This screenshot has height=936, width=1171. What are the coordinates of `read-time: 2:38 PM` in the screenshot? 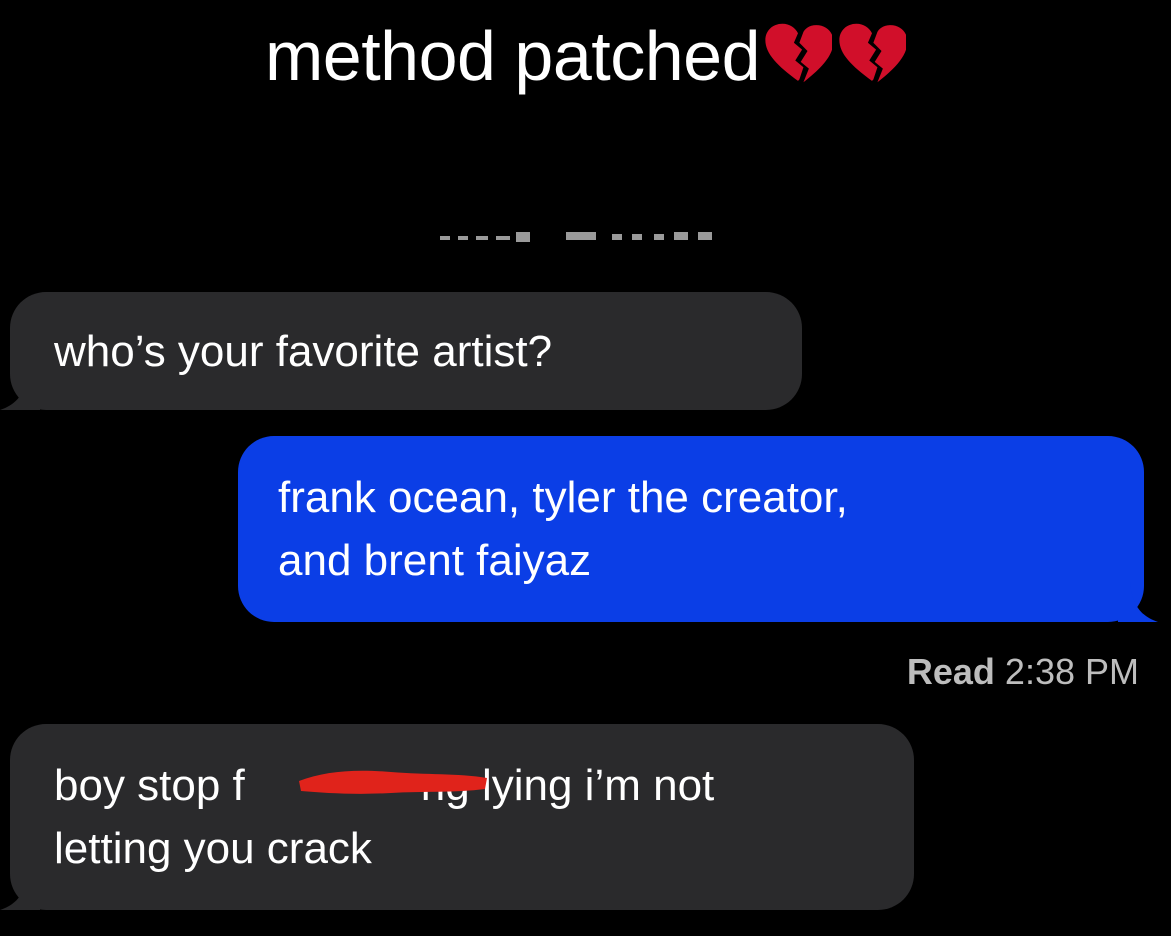 It's located at (1071, 671).